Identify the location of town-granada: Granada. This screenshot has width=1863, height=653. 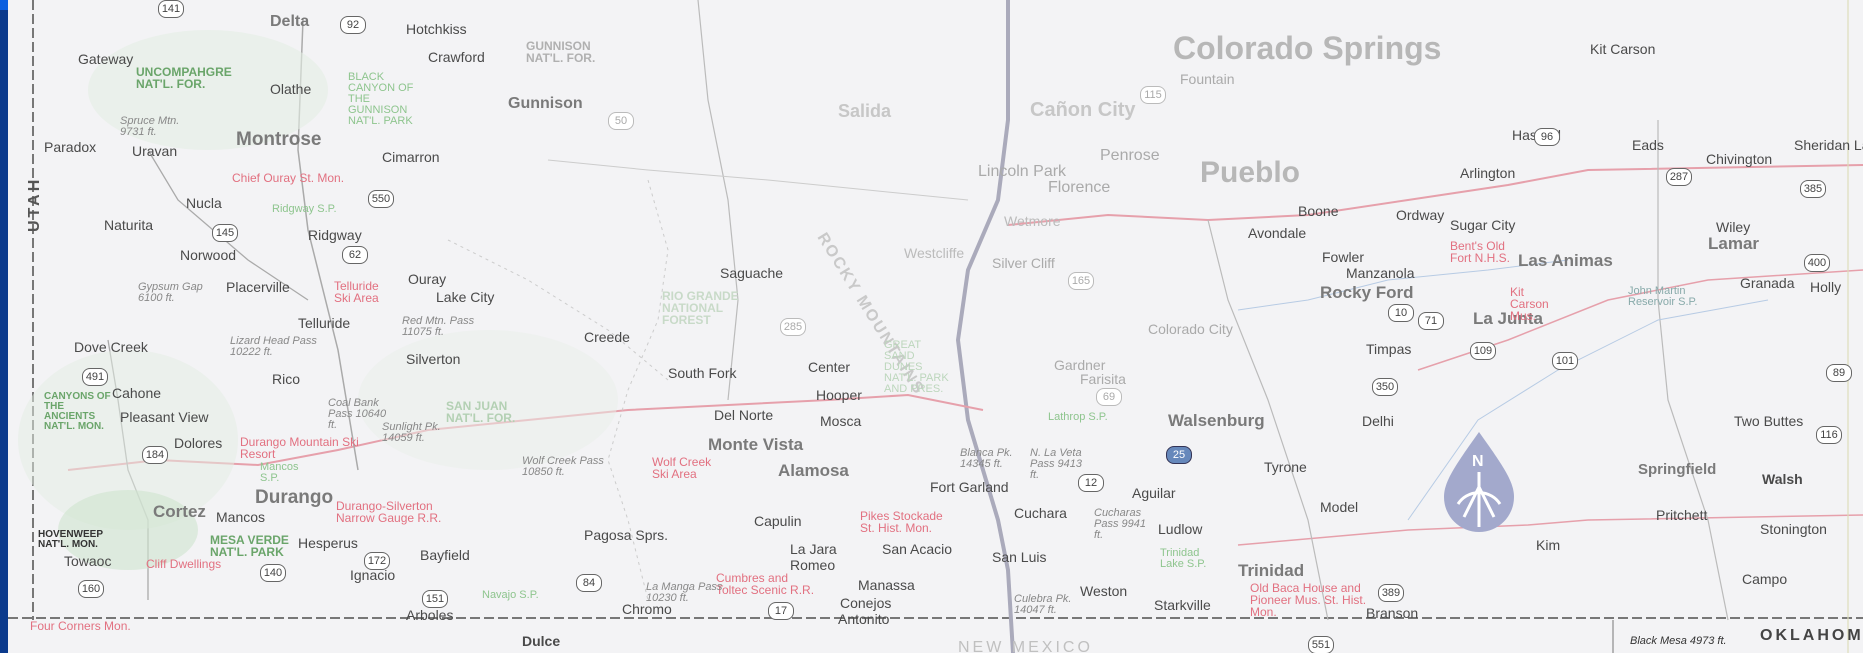
(1767, 283).